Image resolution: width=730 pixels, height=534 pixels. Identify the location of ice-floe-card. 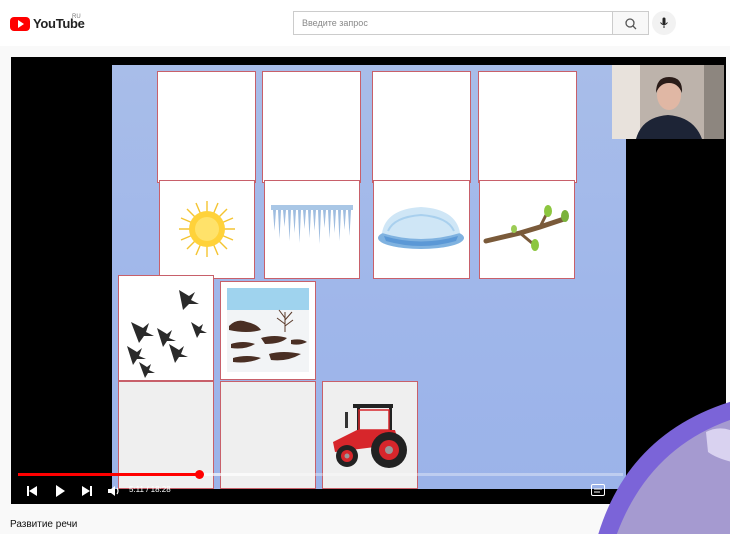
(421, 229).